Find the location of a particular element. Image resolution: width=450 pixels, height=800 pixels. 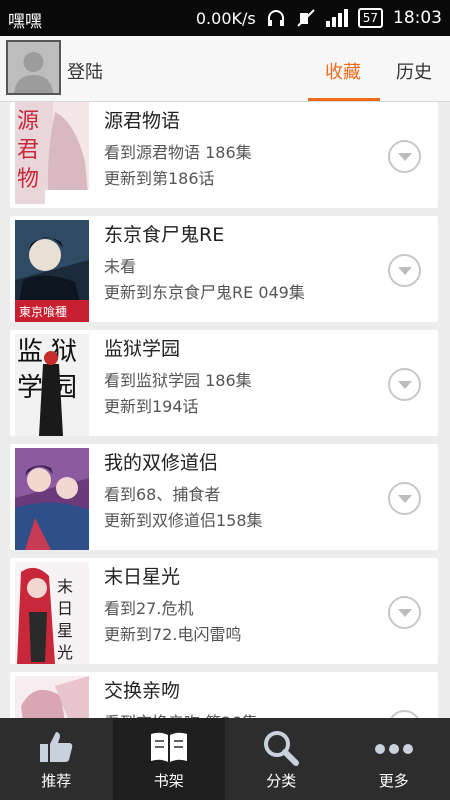

cover-kiss-exchange-icon is located at coordinates (52, 697).